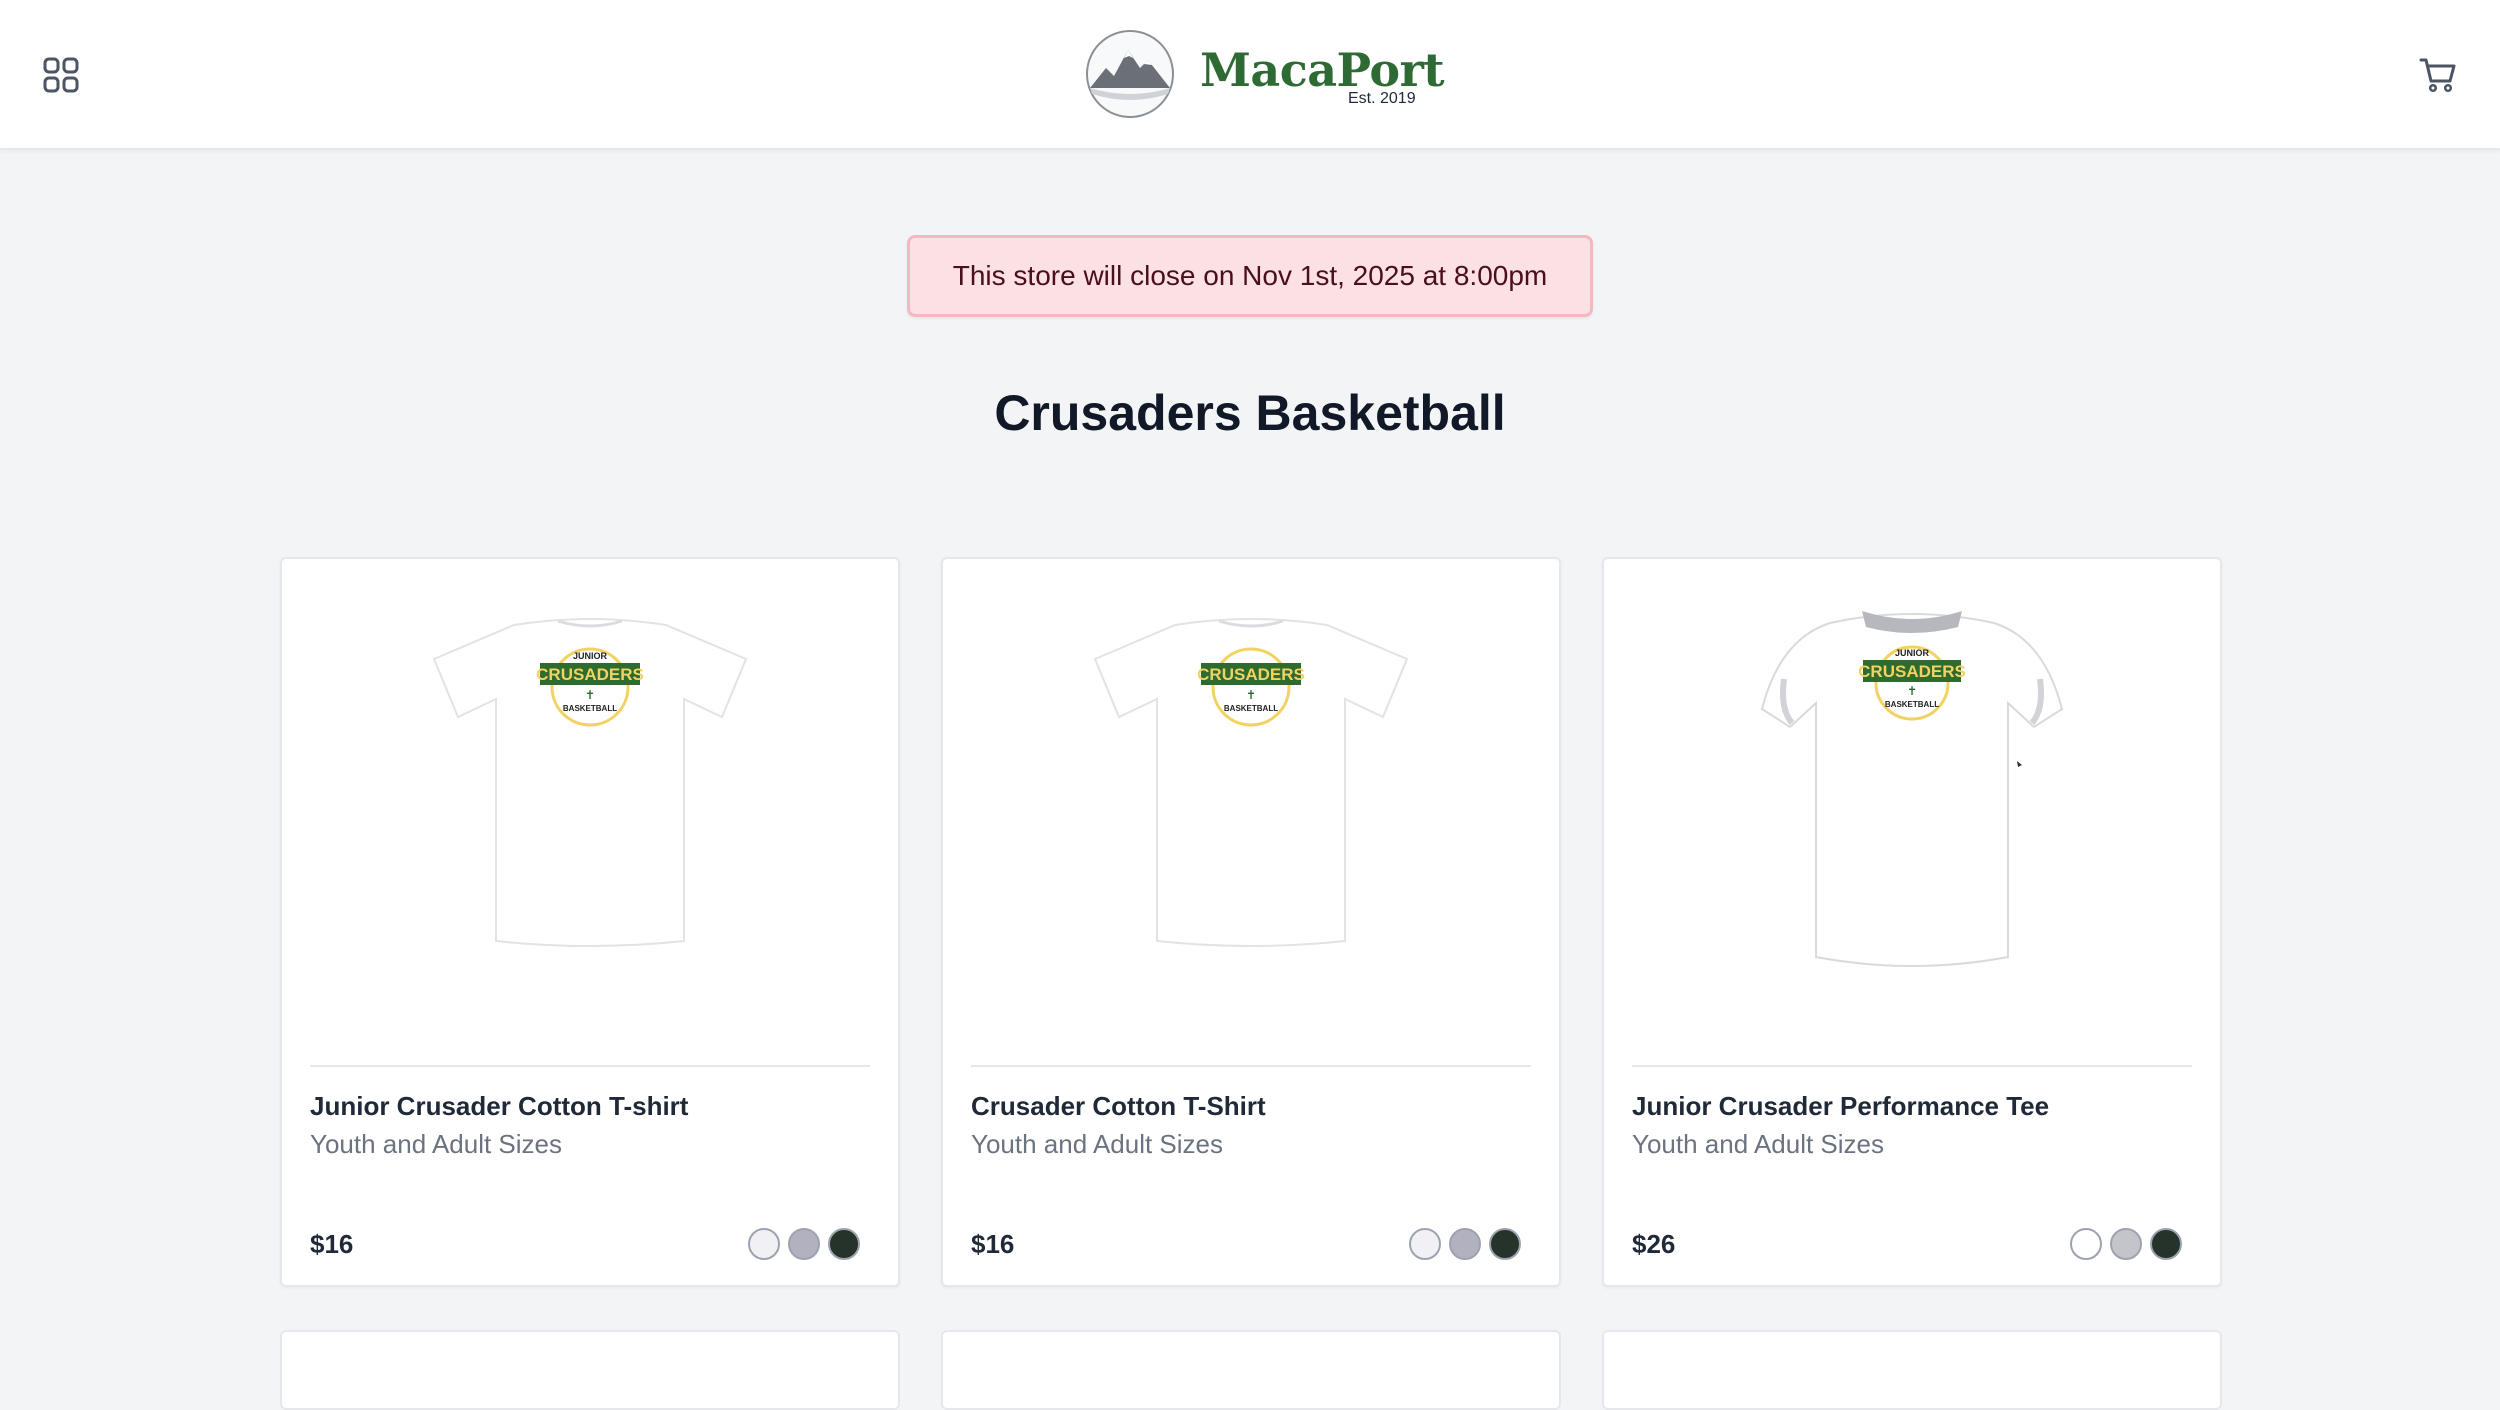 Image resolution: width=2500 pixels, height=1410 pixels. Describe the element at coordinates (61, 75) in the screenshot. I see `grid-menu-icon` at that location.